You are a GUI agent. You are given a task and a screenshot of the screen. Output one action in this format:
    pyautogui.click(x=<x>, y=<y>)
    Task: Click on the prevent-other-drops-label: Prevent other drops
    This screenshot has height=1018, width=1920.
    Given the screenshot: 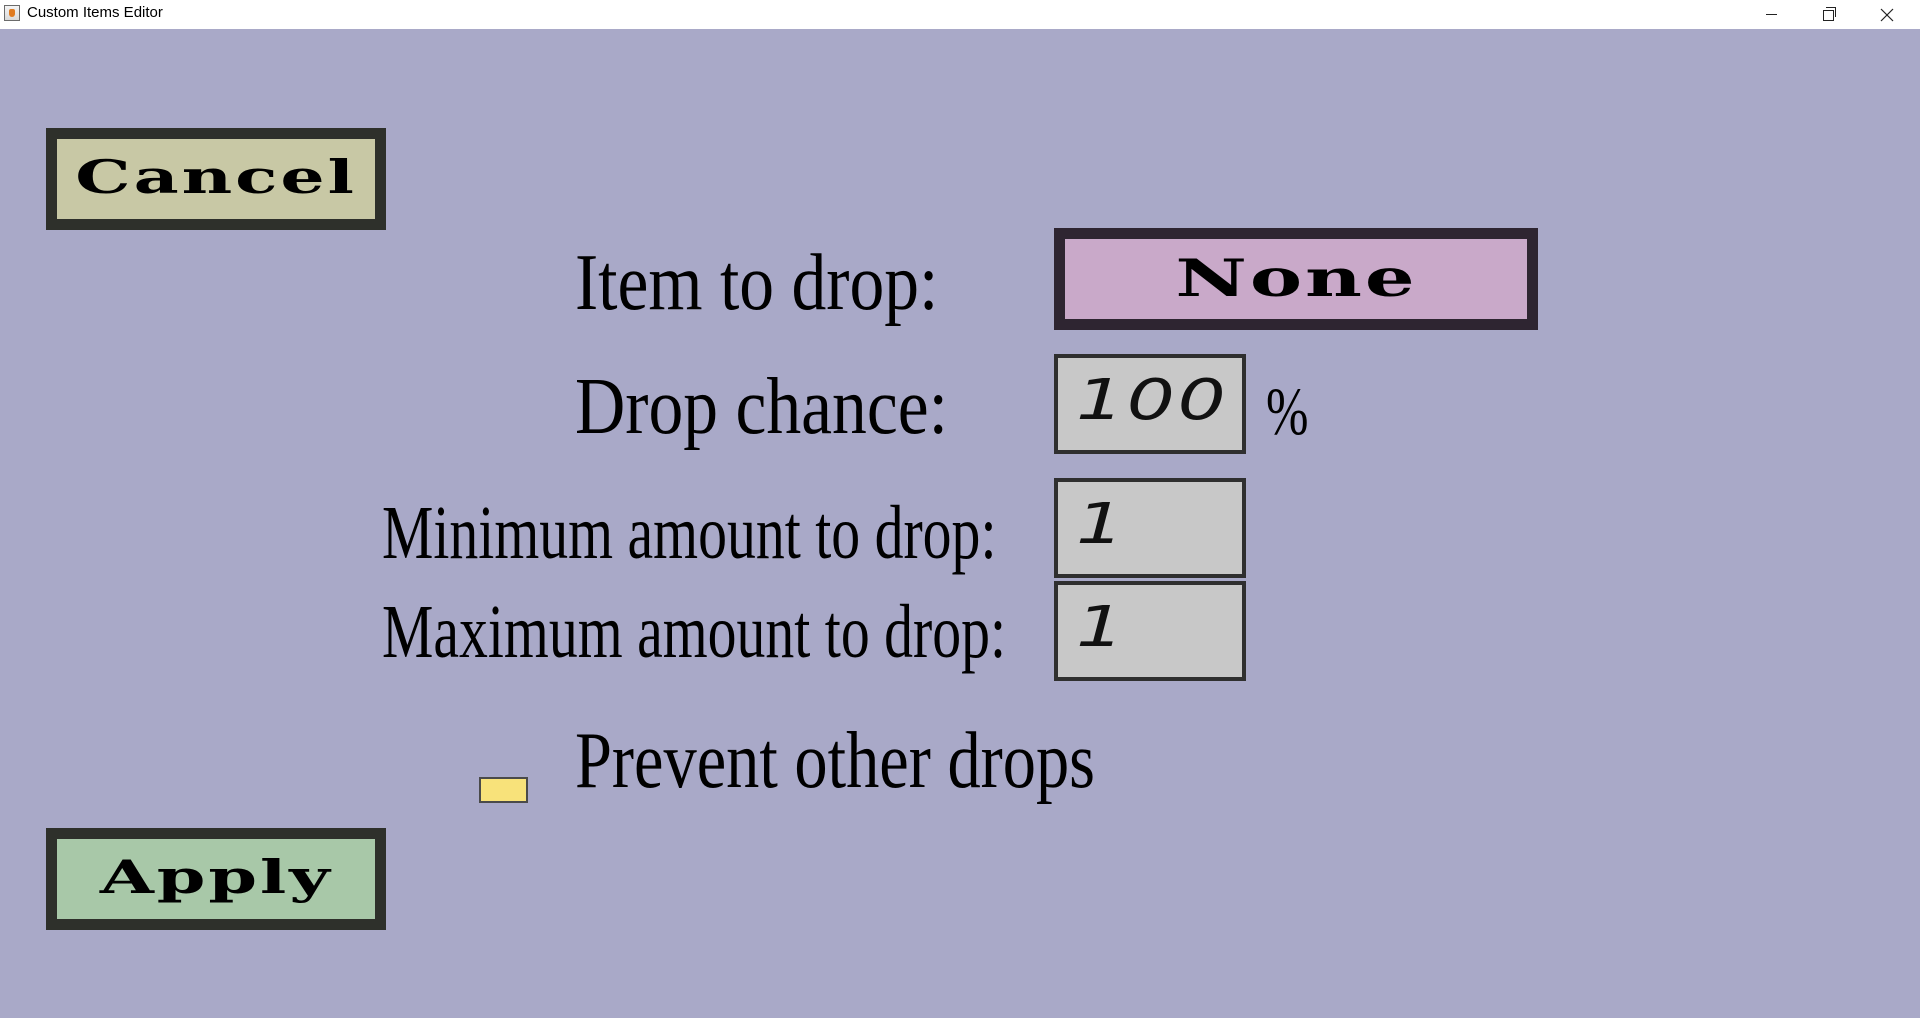 What is the action you would take?
    pyautogui.click(x=835, y=761)
    